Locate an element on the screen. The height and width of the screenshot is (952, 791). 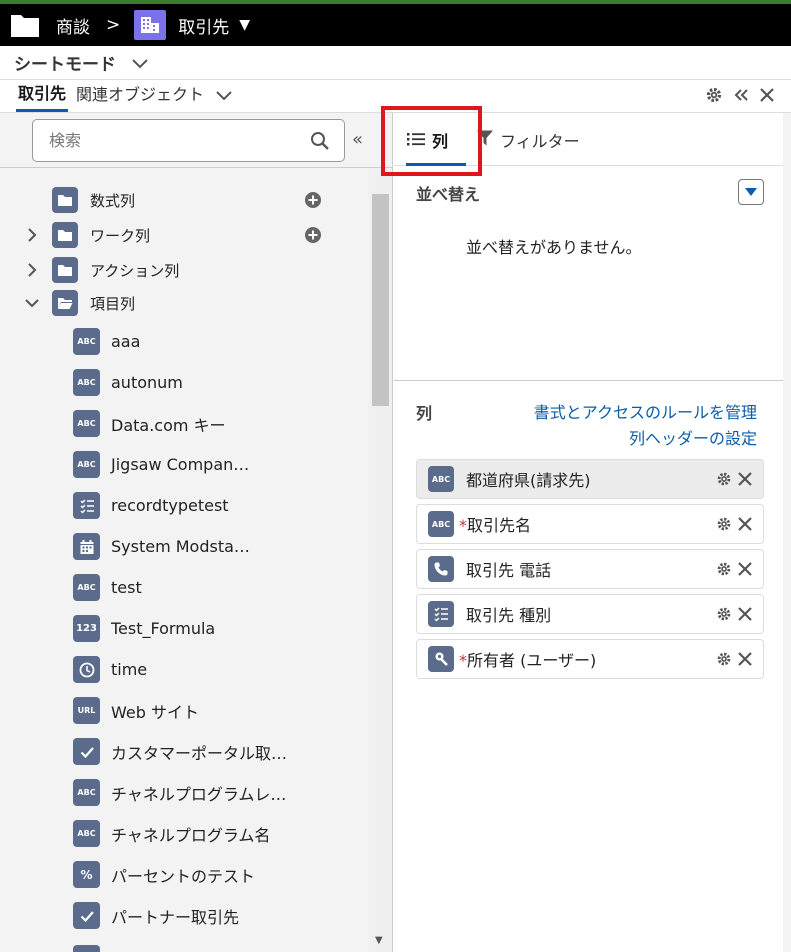
manage-rules-link: 書式とアクセスのルールを管理 is located at coordinates (645, 411).